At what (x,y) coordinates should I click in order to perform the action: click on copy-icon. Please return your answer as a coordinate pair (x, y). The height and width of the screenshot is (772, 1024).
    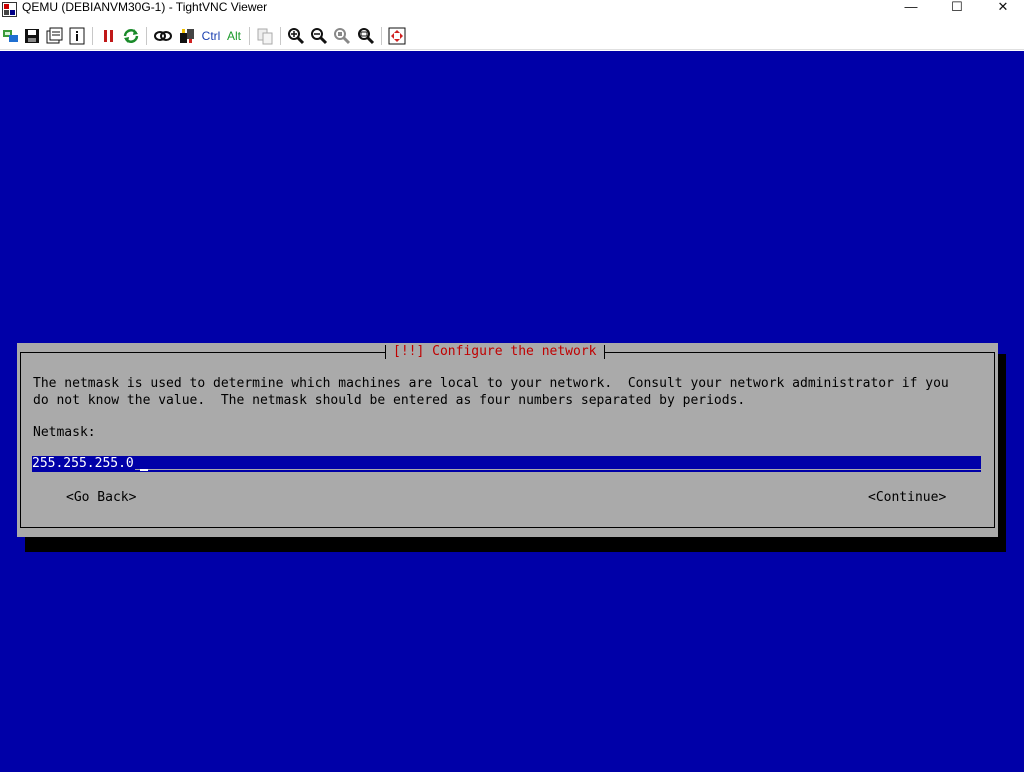
    Looking at the image, I should click on (265, 36).